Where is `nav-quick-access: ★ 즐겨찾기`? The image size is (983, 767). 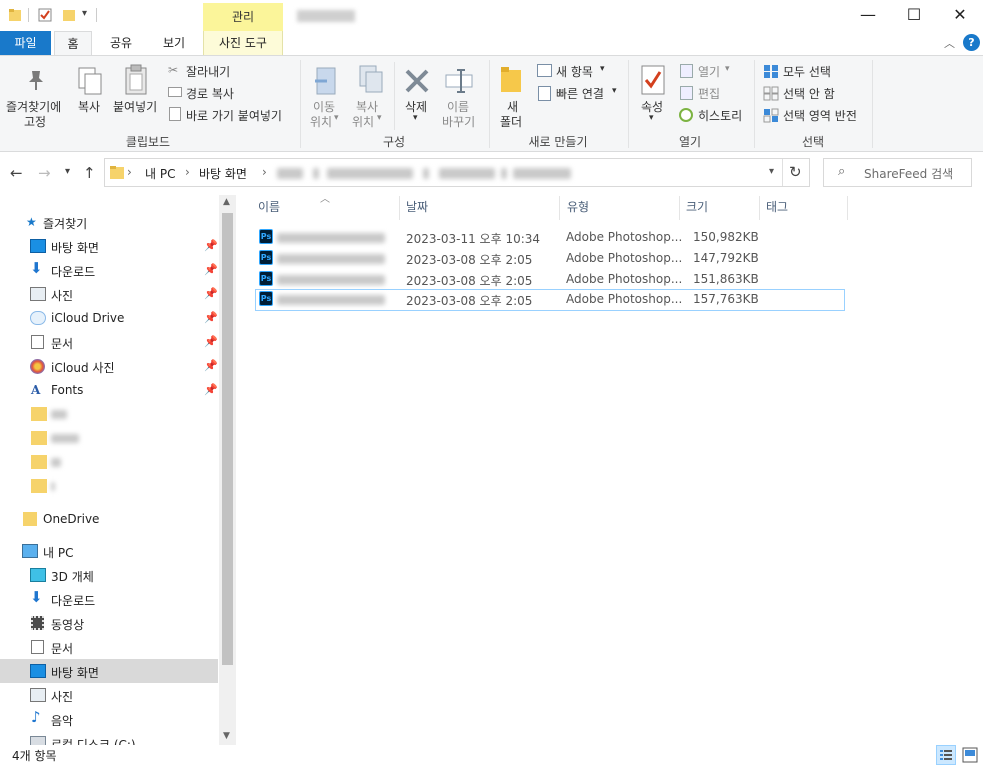 nav-quick-access: ★ 즐겨찾기 is located at coordinates (109, 222).